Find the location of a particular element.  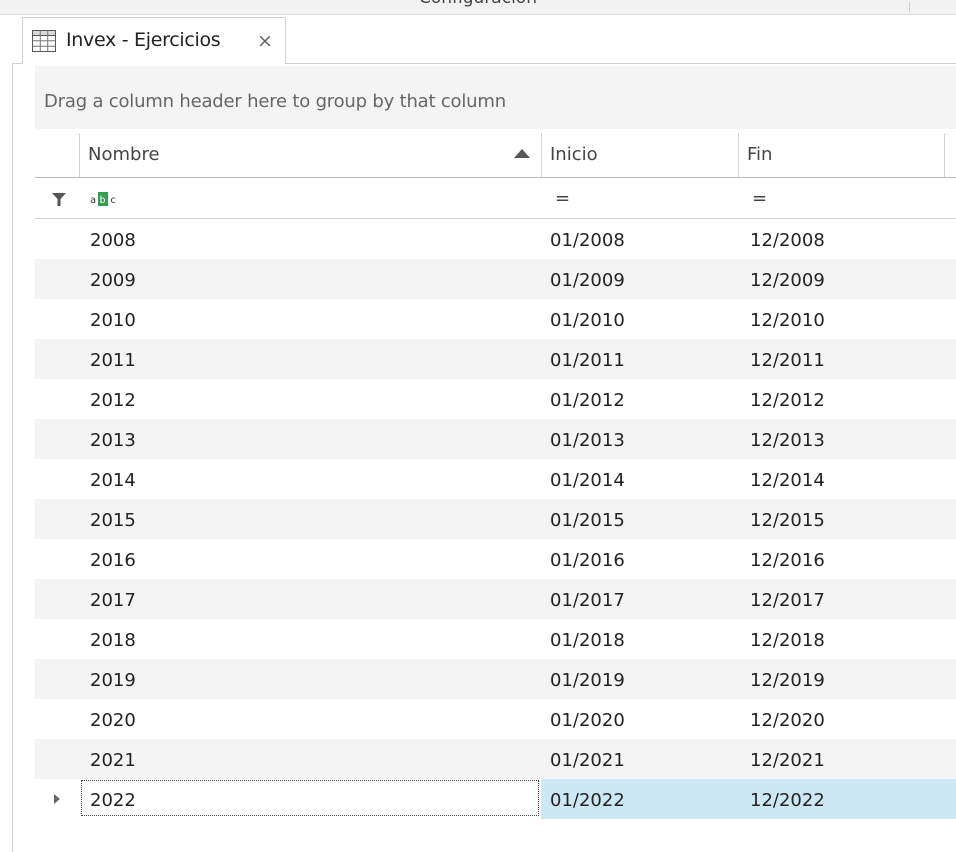

cell-fin: 12/2022 is located at coordinates (787, 800).